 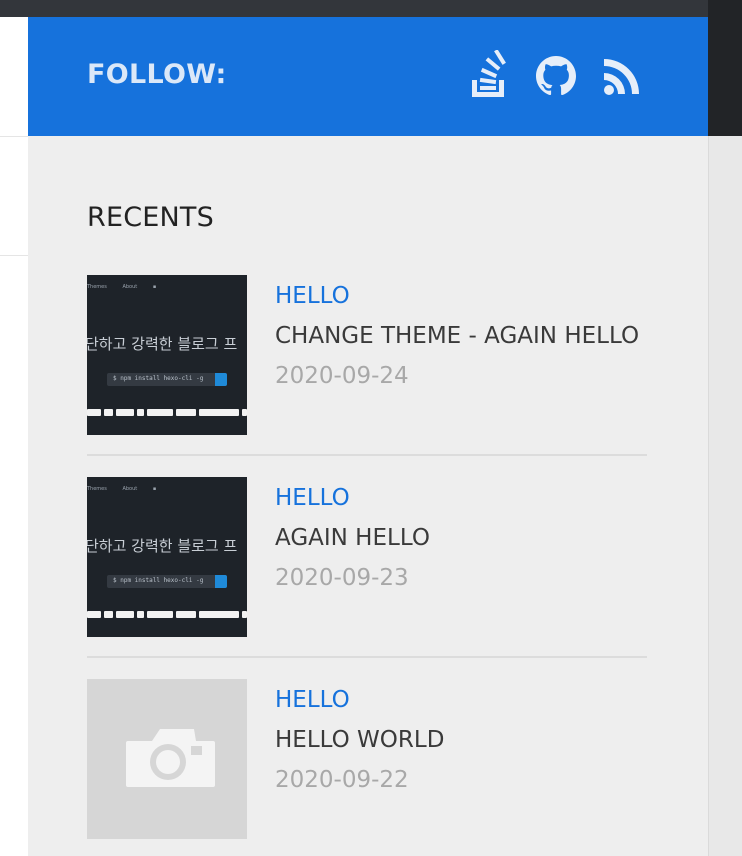 What do you see at coordinates (342, 578) in the screenshot?
I see `post-date: 2020-09-23` at bounding box center [342, 578].